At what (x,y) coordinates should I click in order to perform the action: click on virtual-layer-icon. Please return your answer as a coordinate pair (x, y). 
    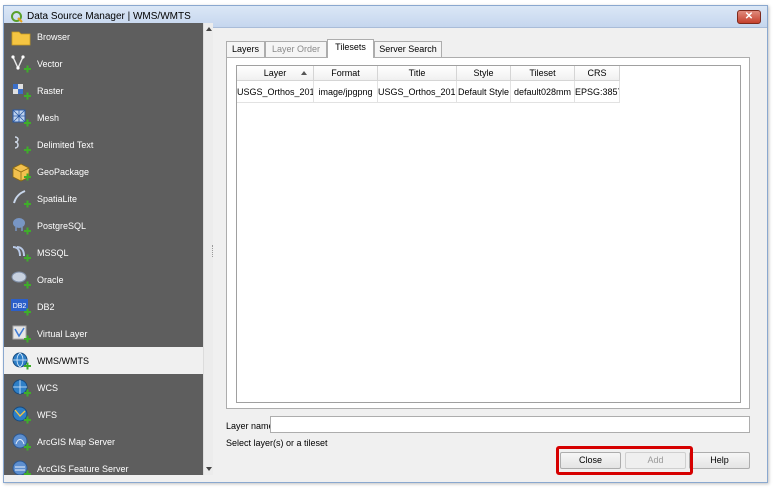
    Looking at the image, I should click on (21, 334).